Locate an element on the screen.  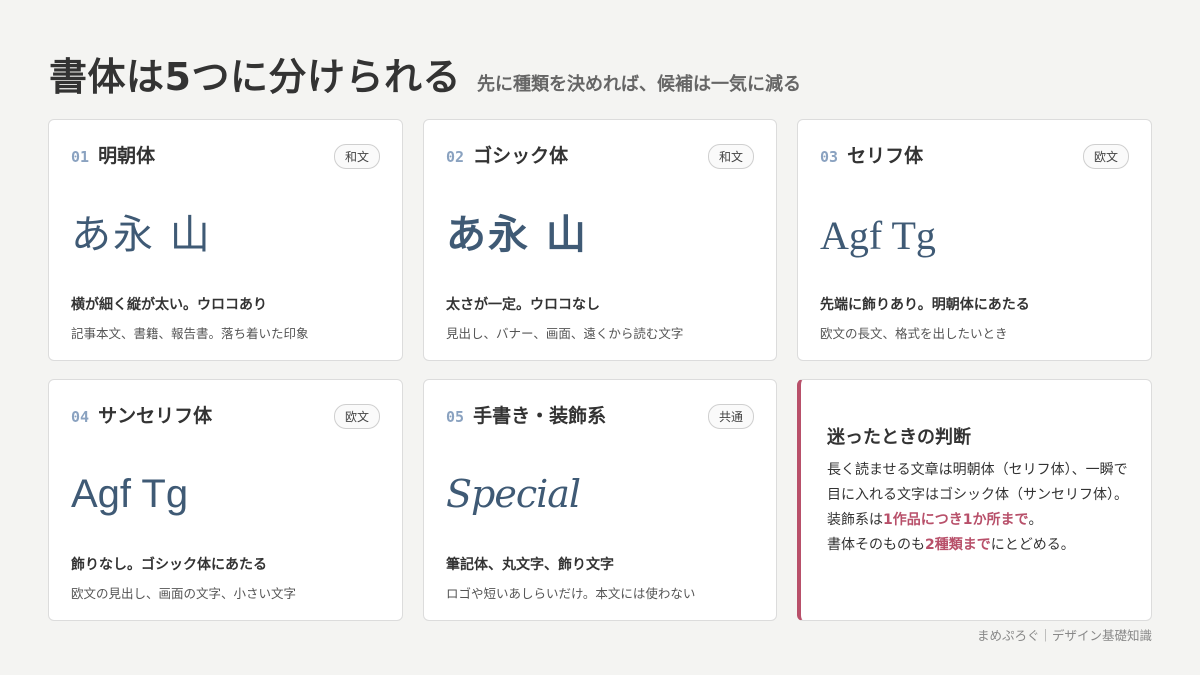
card-usage: 欧文の長文、格式を出したいとき is located at coordinates (914, 333).